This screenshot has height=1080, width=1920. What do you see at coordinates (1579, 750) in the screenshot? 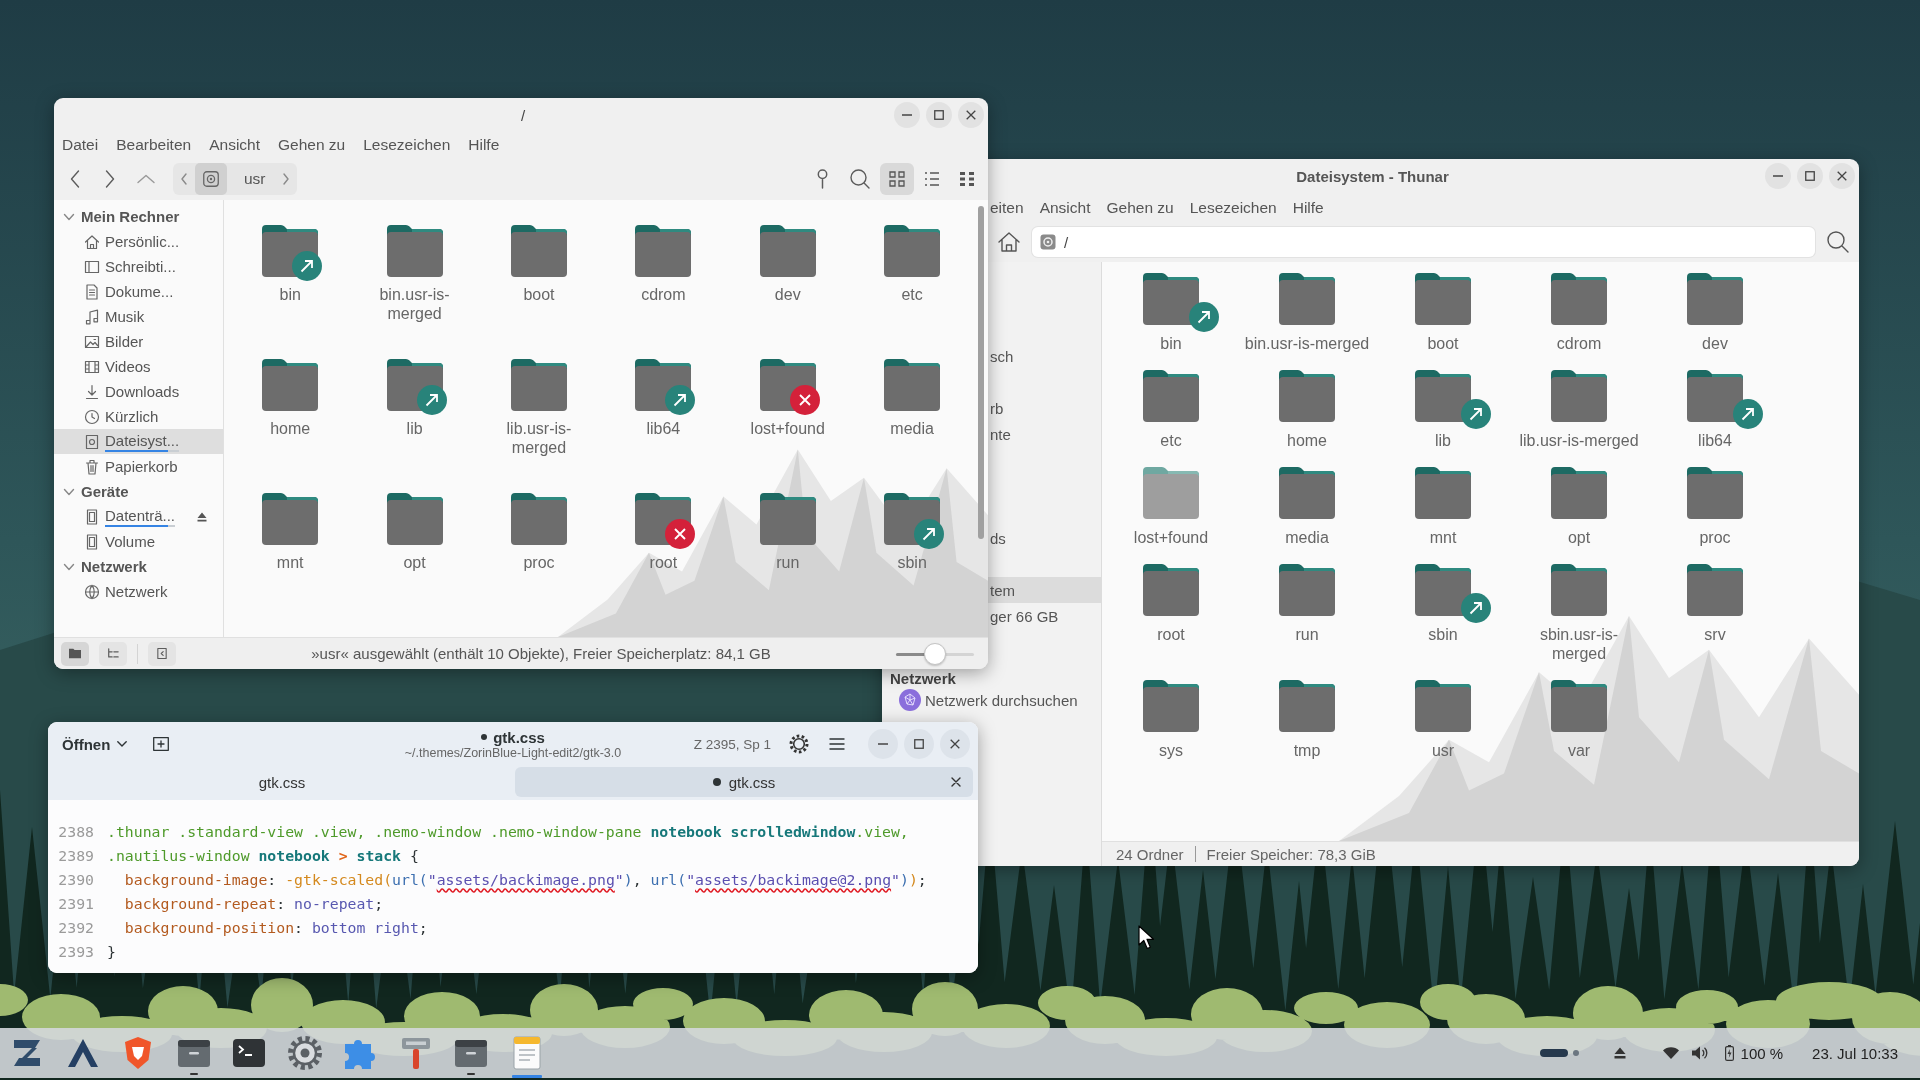
I see `file-name: var` at bounding box center [1579, 750].